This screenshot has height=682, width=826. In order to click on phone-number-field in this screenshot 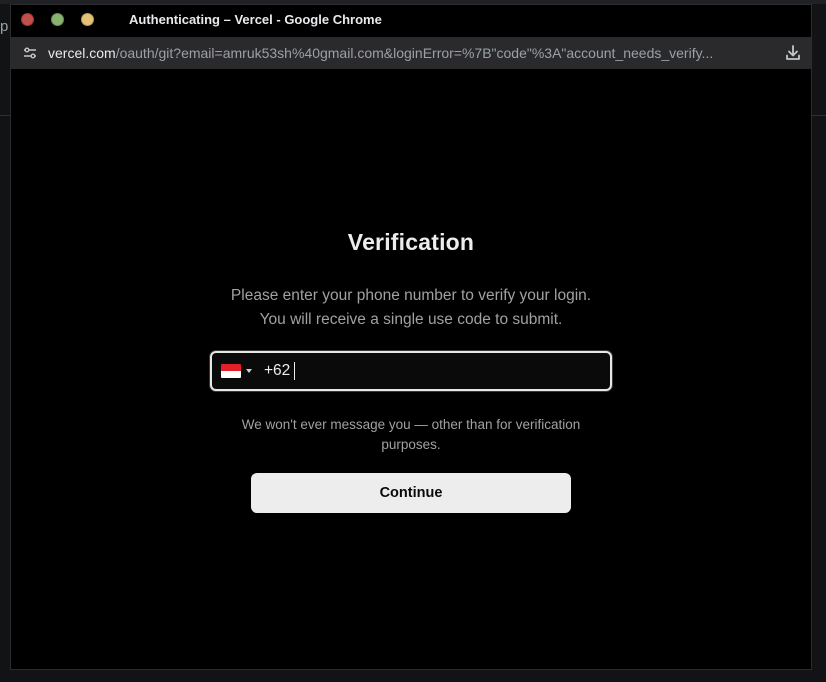, I will do `click(411, 371)`.